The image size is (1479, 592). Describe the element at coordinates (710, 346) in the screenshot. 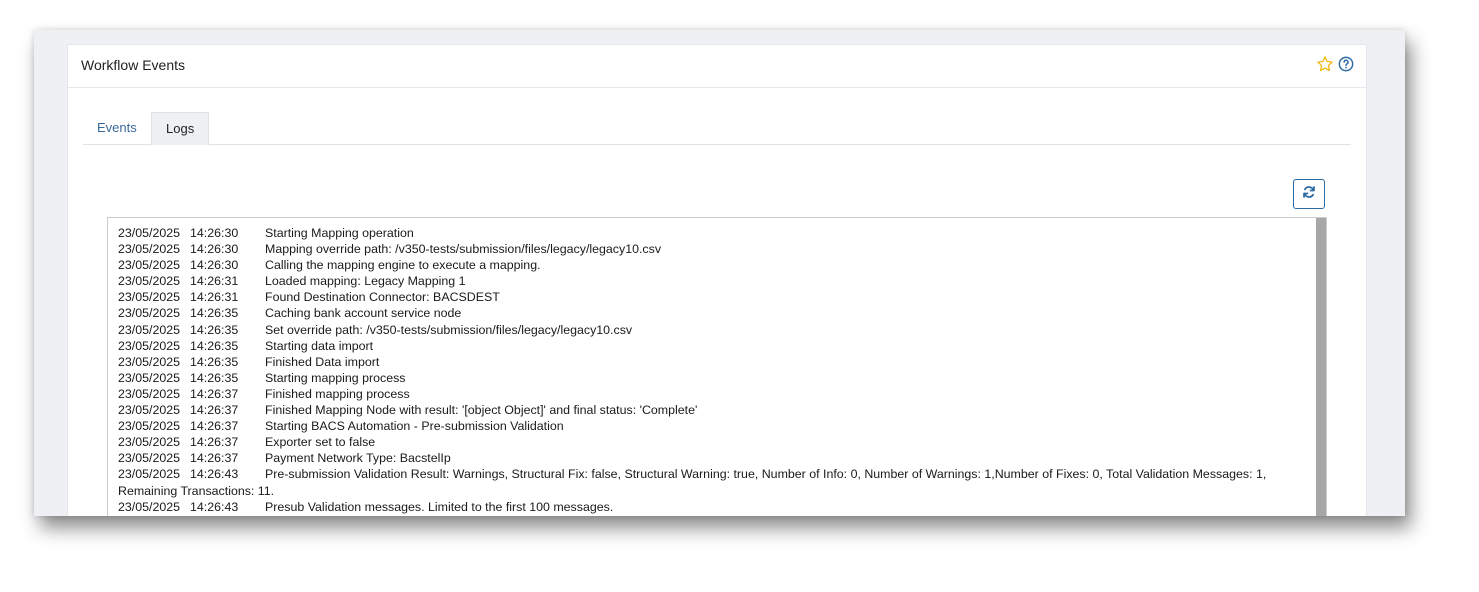

I see `log-entry: 23/05/2025 14:26:35 Starting data import` at that location.